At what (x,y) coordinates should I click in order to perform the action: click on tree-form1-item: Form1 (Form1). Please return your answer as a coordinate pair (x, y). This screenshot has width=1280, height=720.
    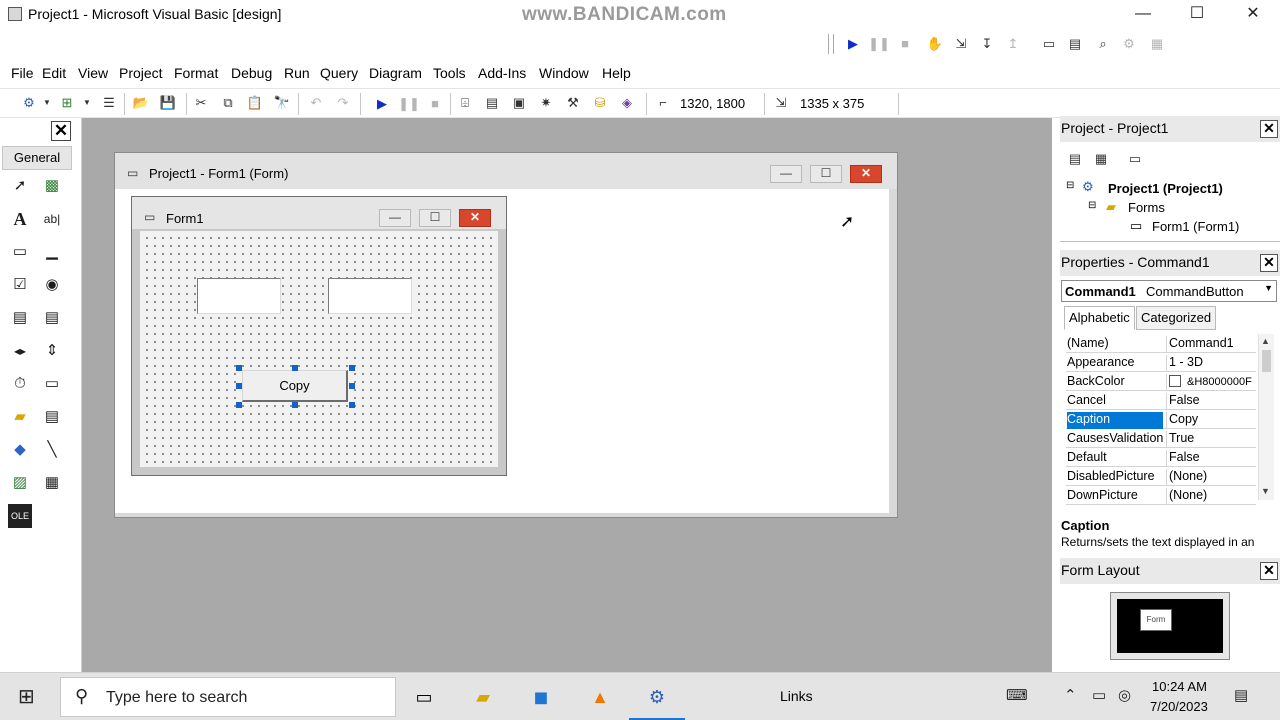
    Looking at the image, I should click on (1195, 226).